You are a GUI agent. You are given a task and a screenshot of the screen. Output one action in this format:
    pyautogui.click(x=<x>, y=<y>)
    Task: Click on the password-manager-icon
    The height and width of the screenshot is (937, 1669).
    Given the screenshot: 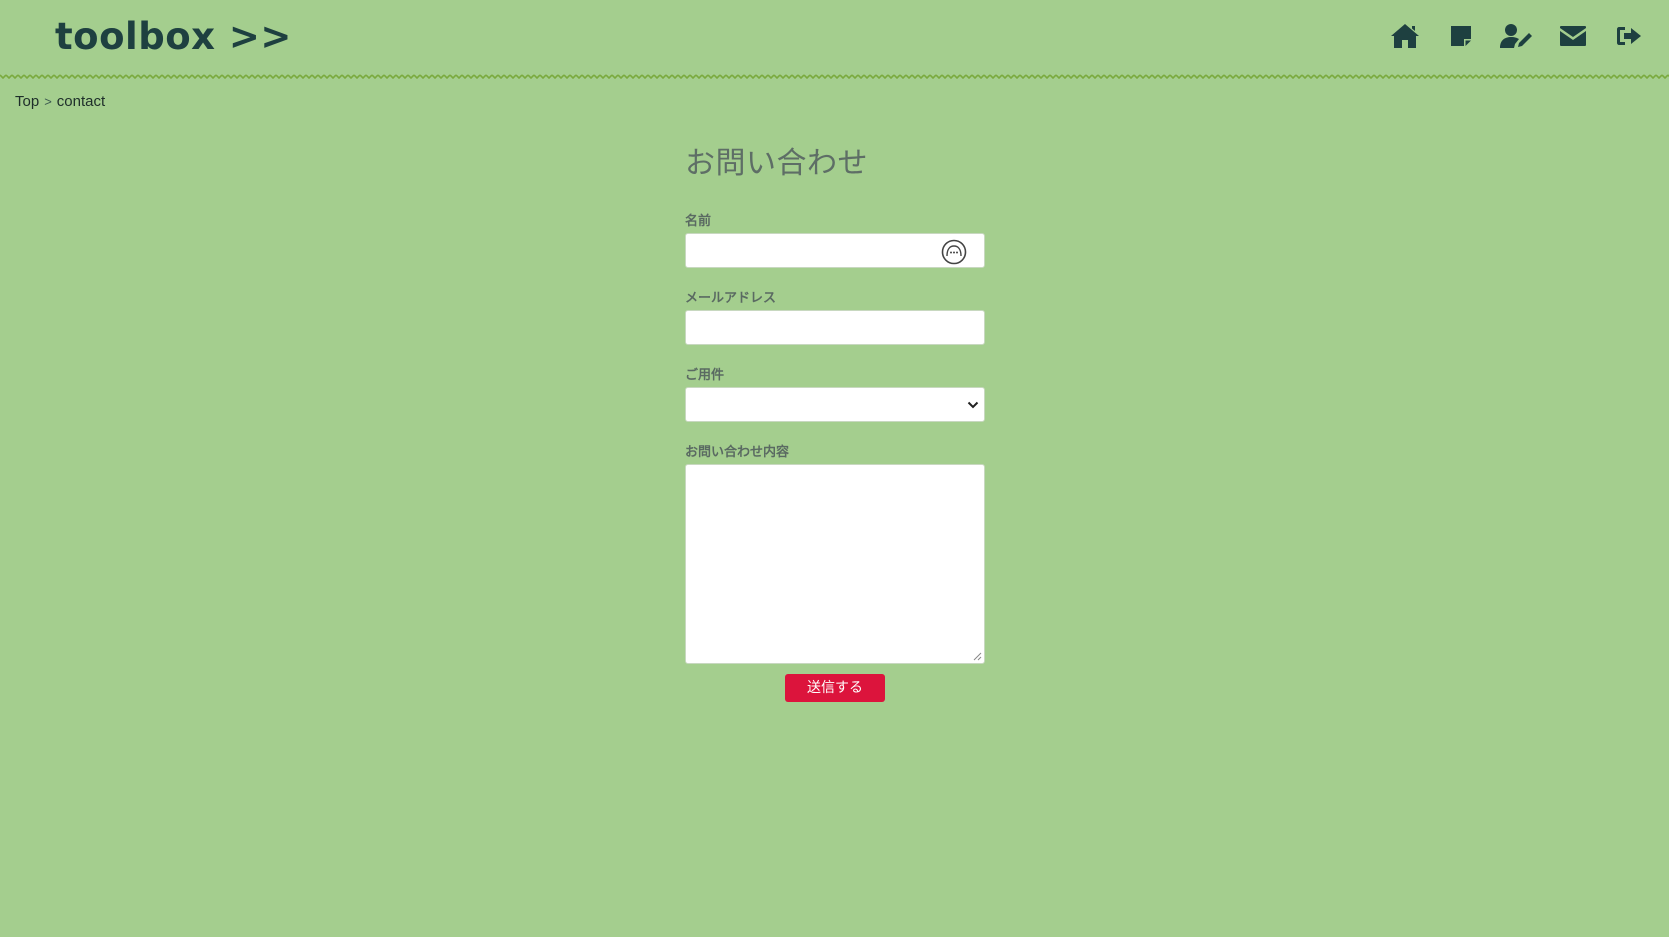 What is the action you would take?
    pyautogui.click(x=954, y=252)
    